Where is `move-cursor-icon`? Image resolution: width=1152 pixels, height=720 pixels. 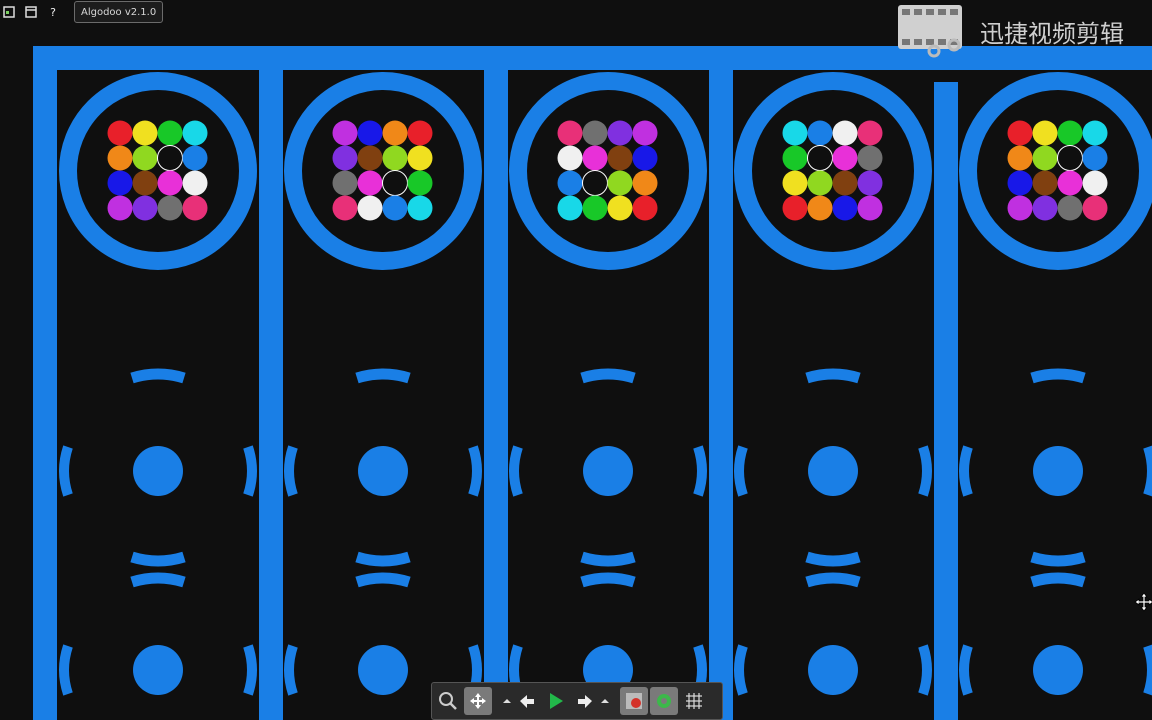
move-cursor-icon is located at coordinates (1143, 602).